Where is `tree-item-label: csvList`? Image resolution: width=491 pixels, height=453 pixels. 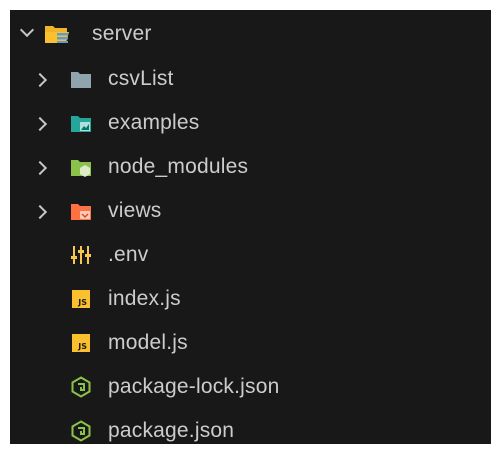
tree-item-label: csvList is located at coordinates (141, 78).